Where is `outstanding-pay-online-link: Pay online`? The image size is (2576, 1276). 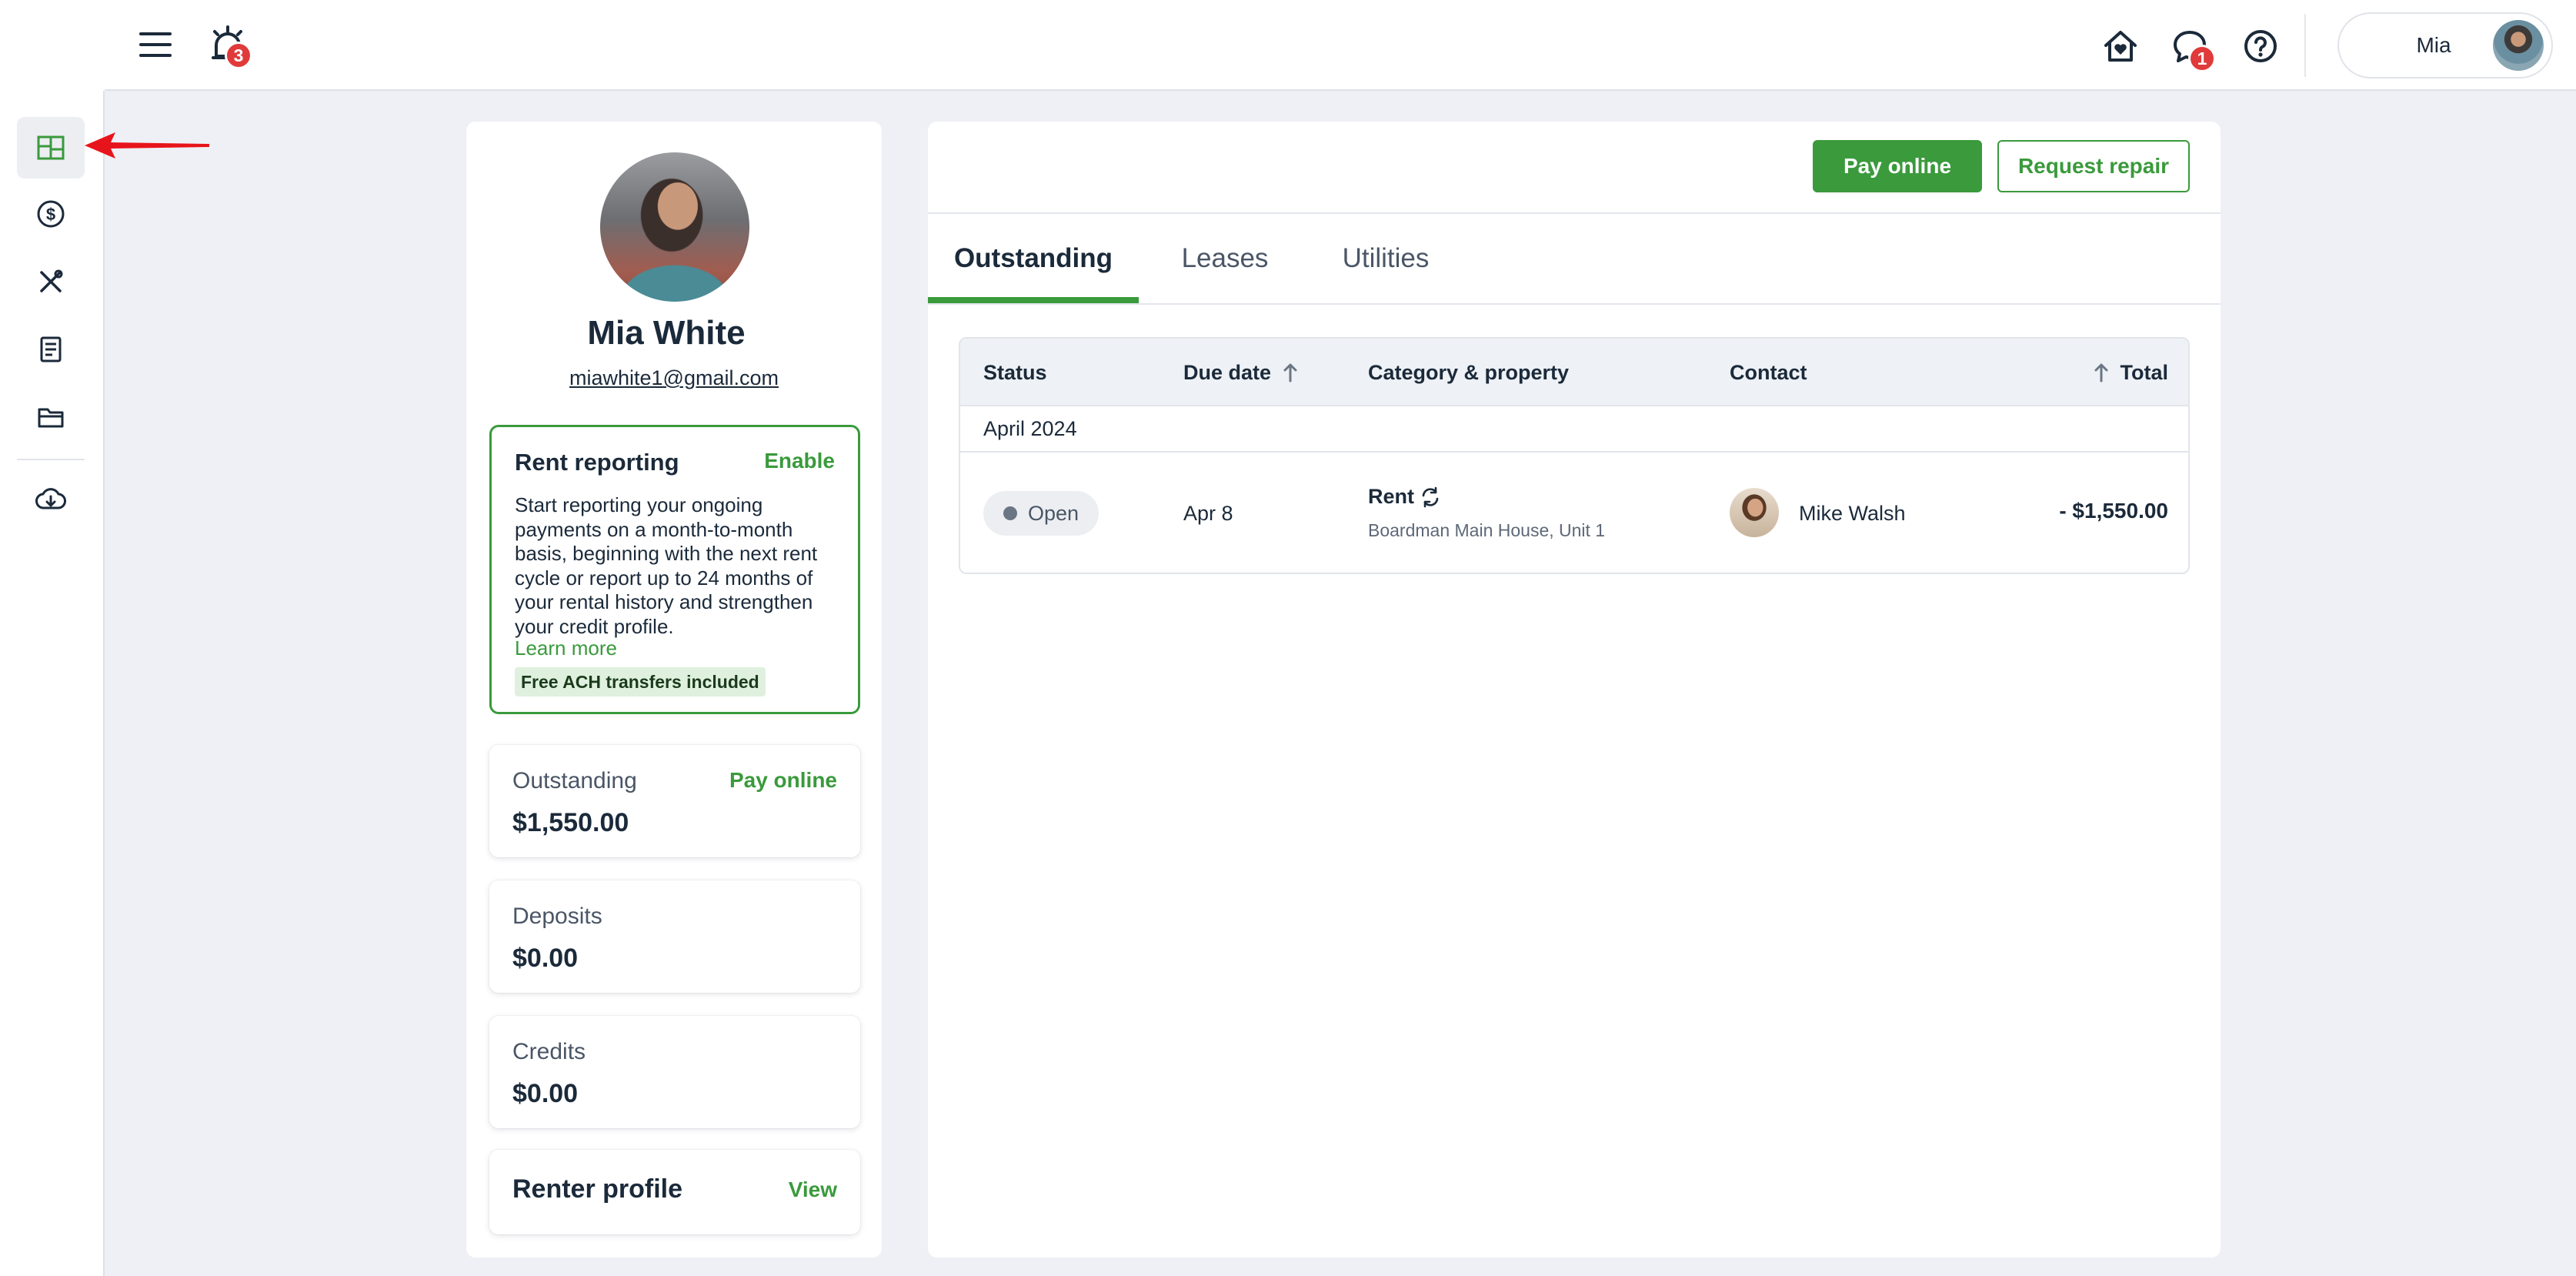
outstanding-pay-online-link: Pay online is located at coordinates (783, 780).